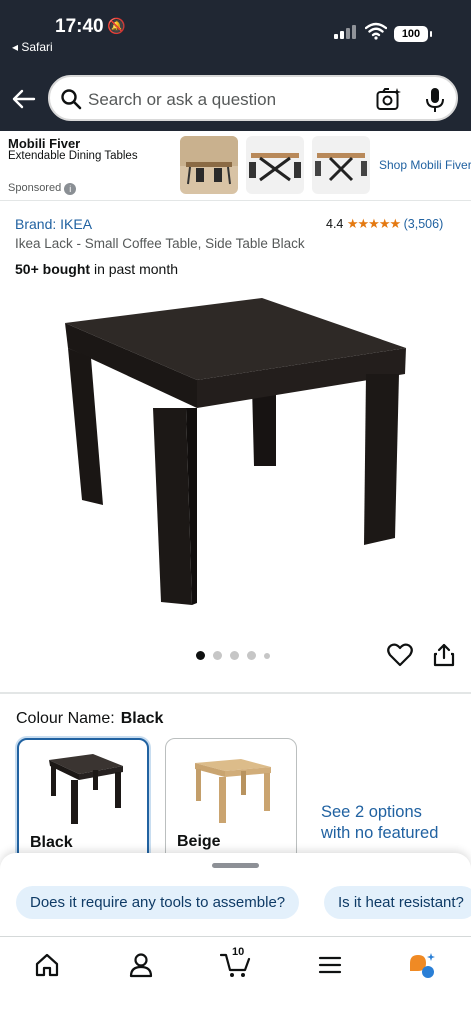 The image size is (471, 1024). What do you see at coordinates (397, 902) in the screenshot?
I see `question-chip: Is it heat resistant?` at bounding box center [397, 902].